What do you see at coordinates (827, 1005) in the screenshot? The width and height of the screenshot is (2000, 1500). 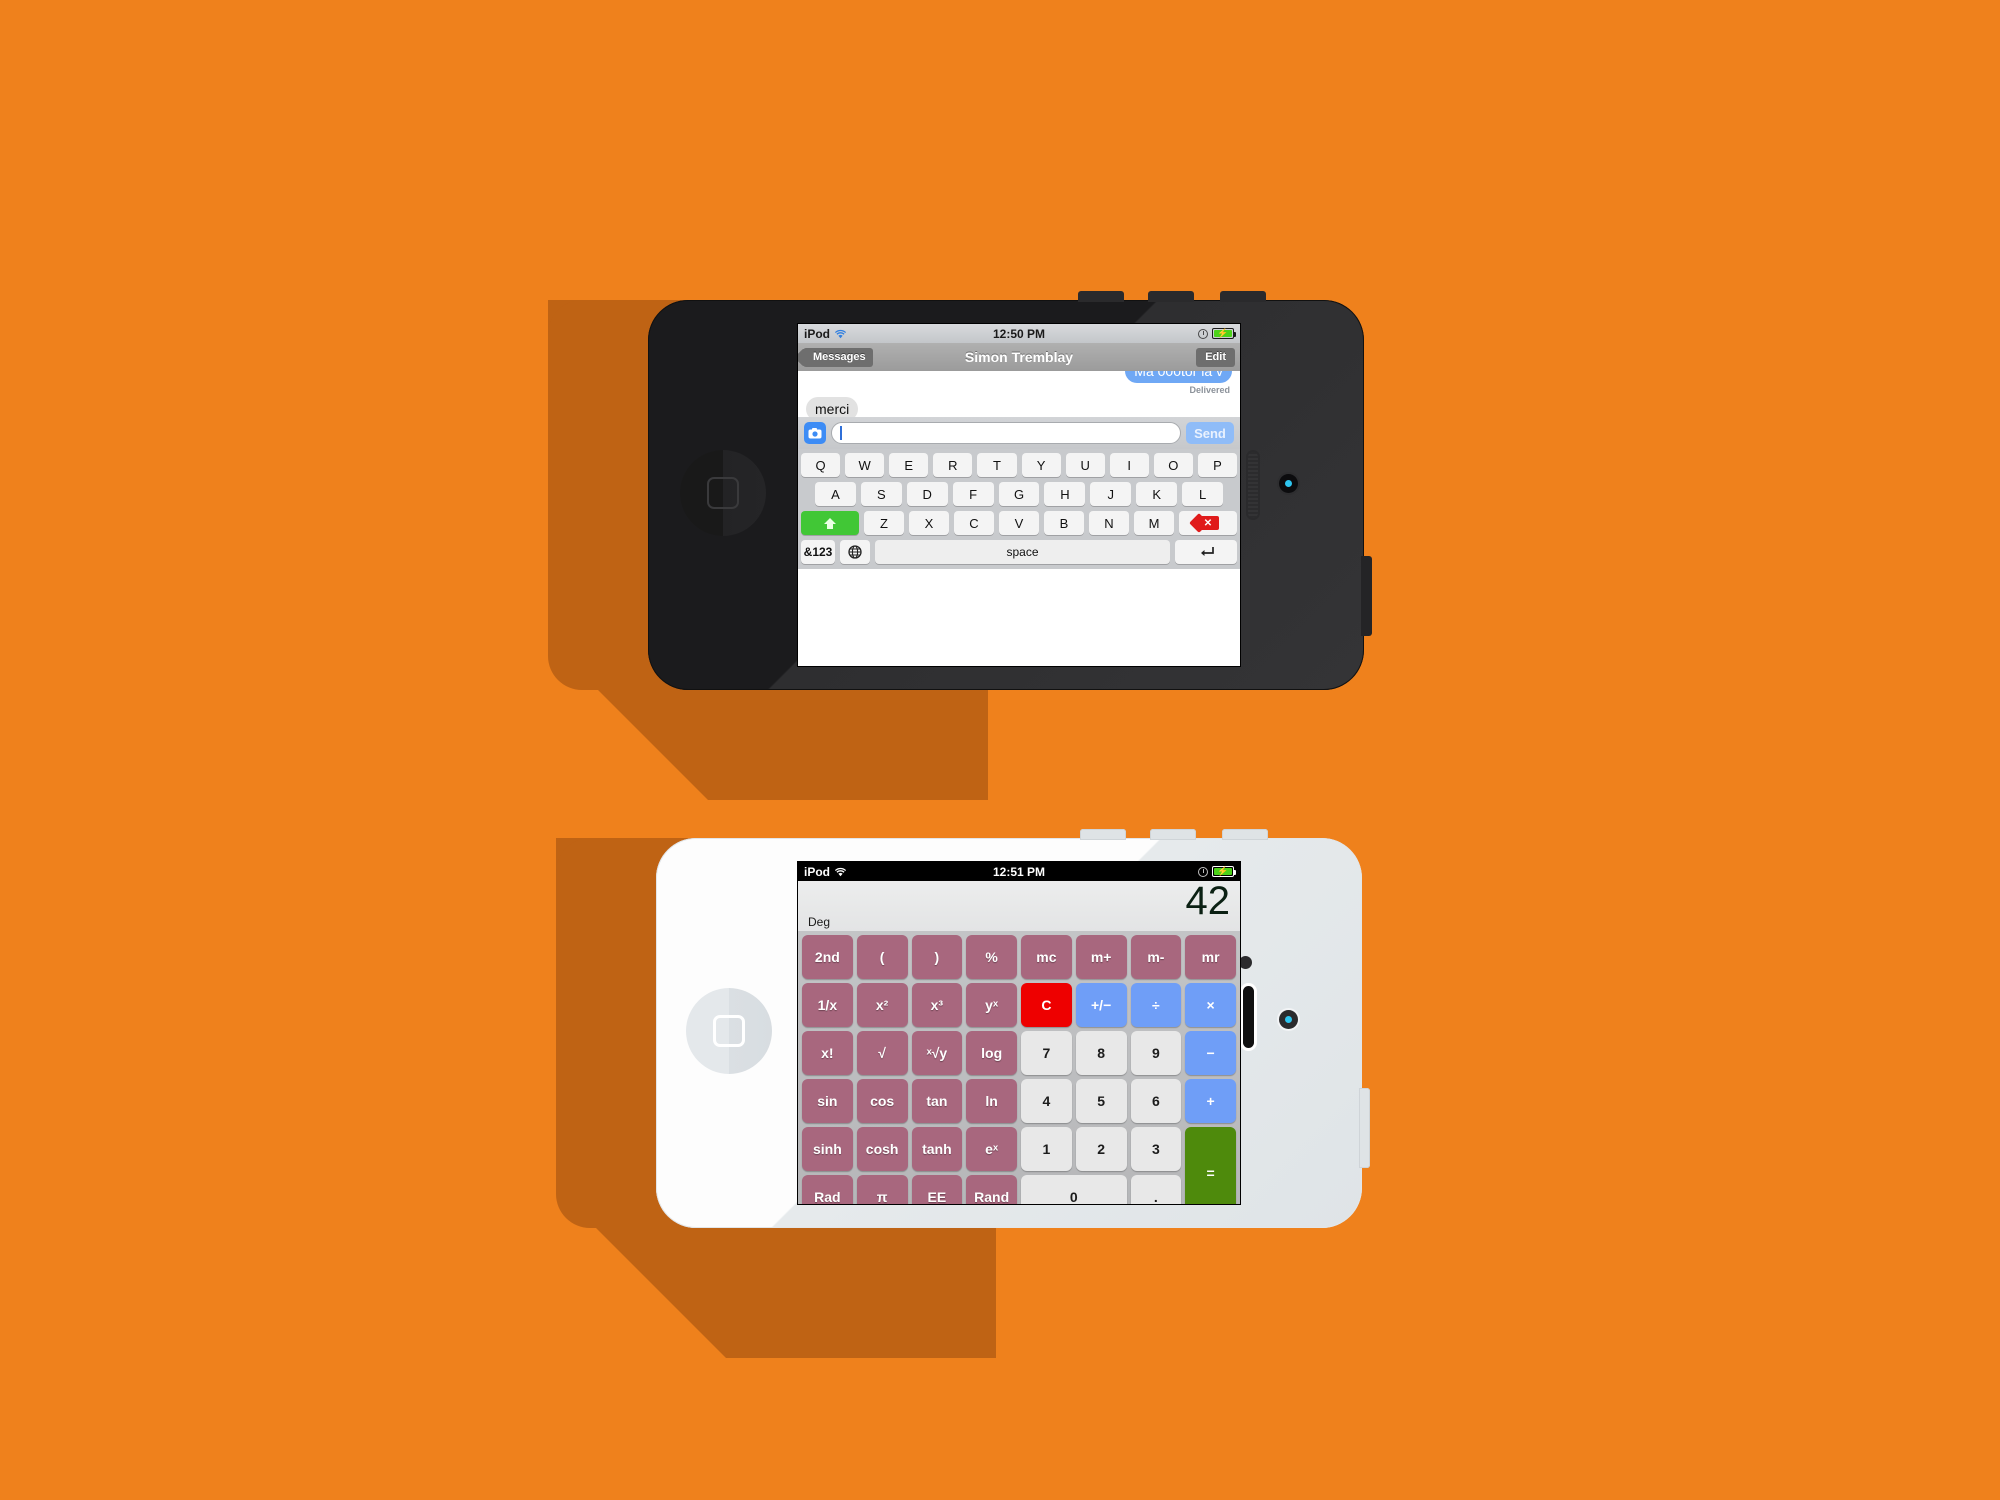 I see `calc-key-1x: 1/x` at bounding box center [827, 1005].